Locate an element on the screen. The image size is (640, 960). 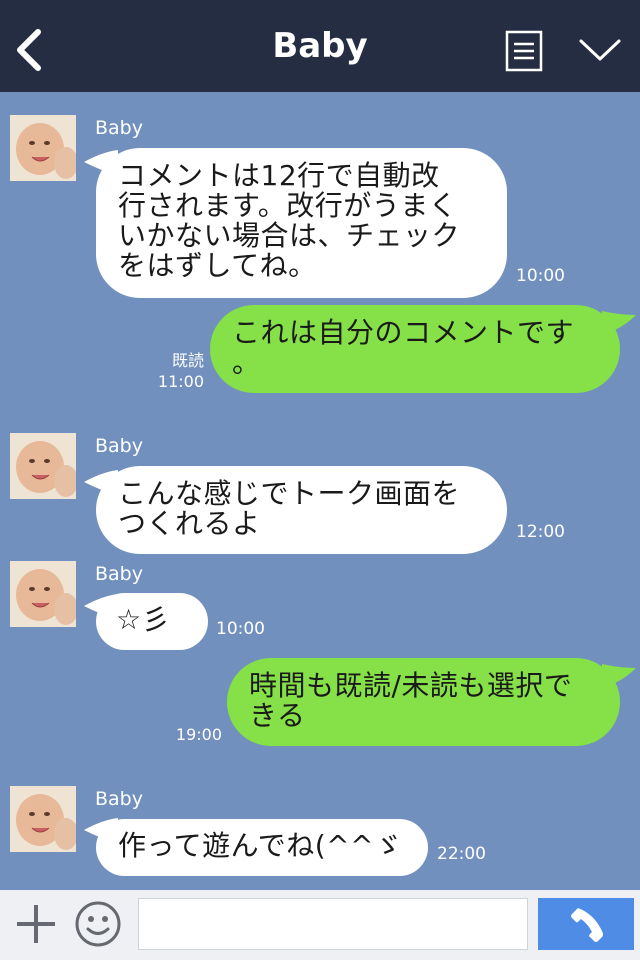
call-button is located at coordinates (586, 924).